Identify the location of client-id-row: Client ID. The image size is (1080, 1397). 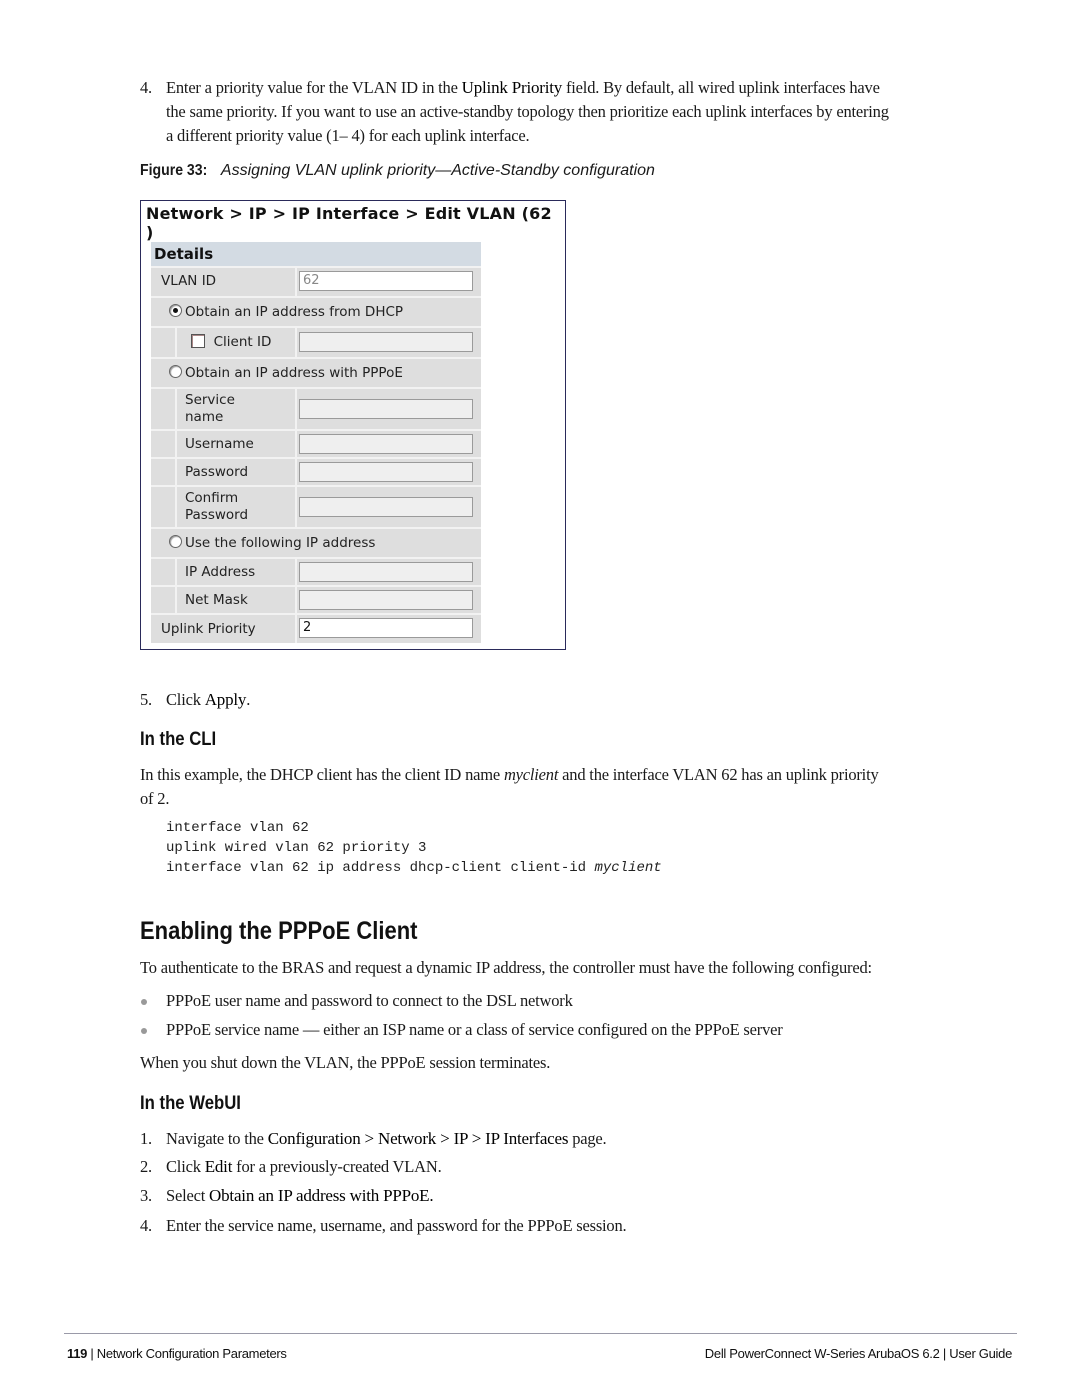
(316, 341).